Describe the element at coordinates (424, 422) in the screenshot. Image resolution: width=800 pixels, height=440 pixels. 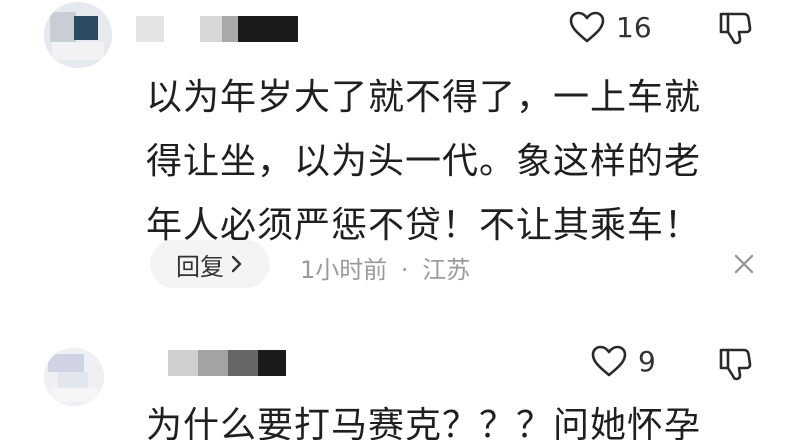
I see `comment-text: 为什么要打马赛克？？？问她怀孕` at that location.